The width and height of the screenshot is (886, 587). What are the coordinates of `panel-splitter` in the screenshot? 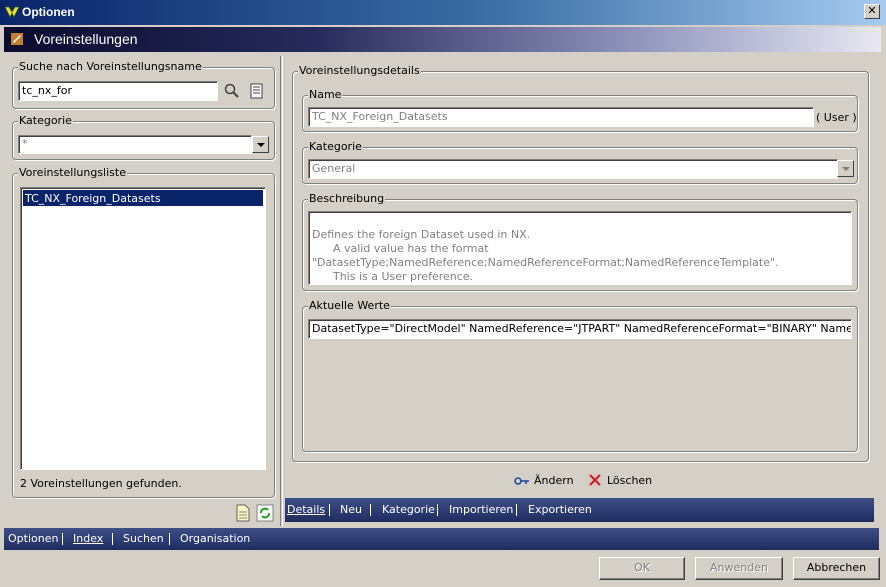 It's located at (281, 291).